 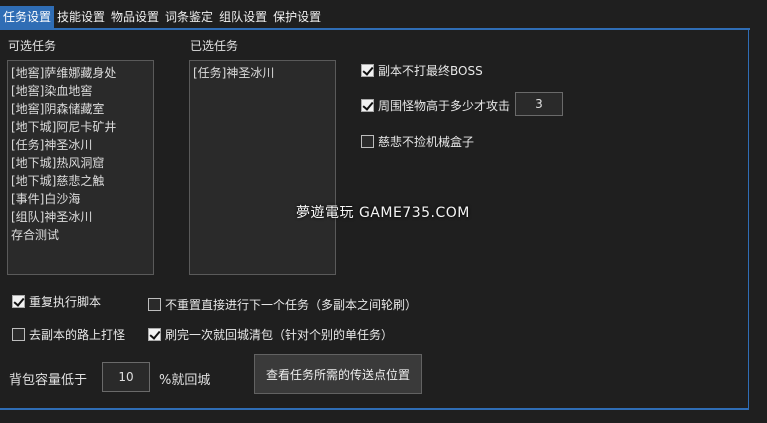 What do you see at coordinates (82, 91) in the screenshot?
I see `list-item: [地窖]染血地窖` at bounding box center [82, 91].